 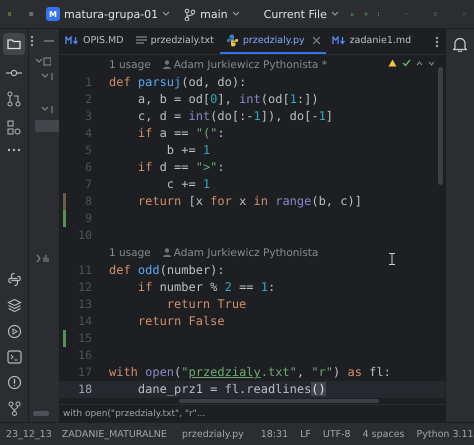 I want to click on author-hint: Adam Jurkiewicz Pythonista, so click(x=246, y=252).